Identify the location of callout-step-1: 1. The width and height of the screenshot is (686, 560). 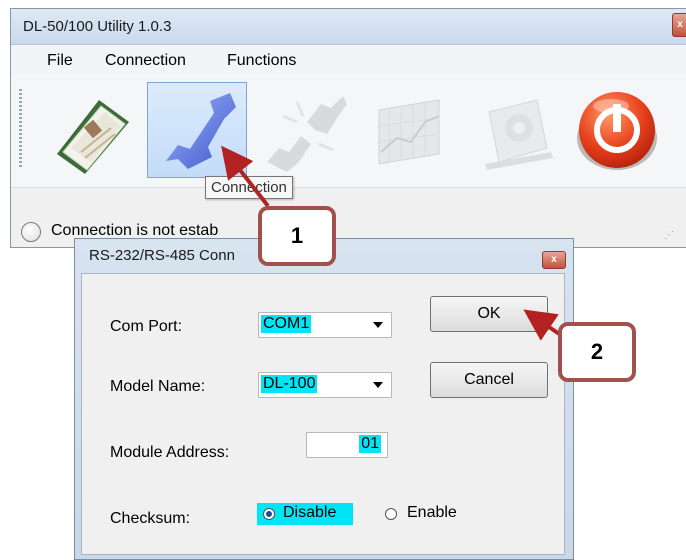
(297, 236).